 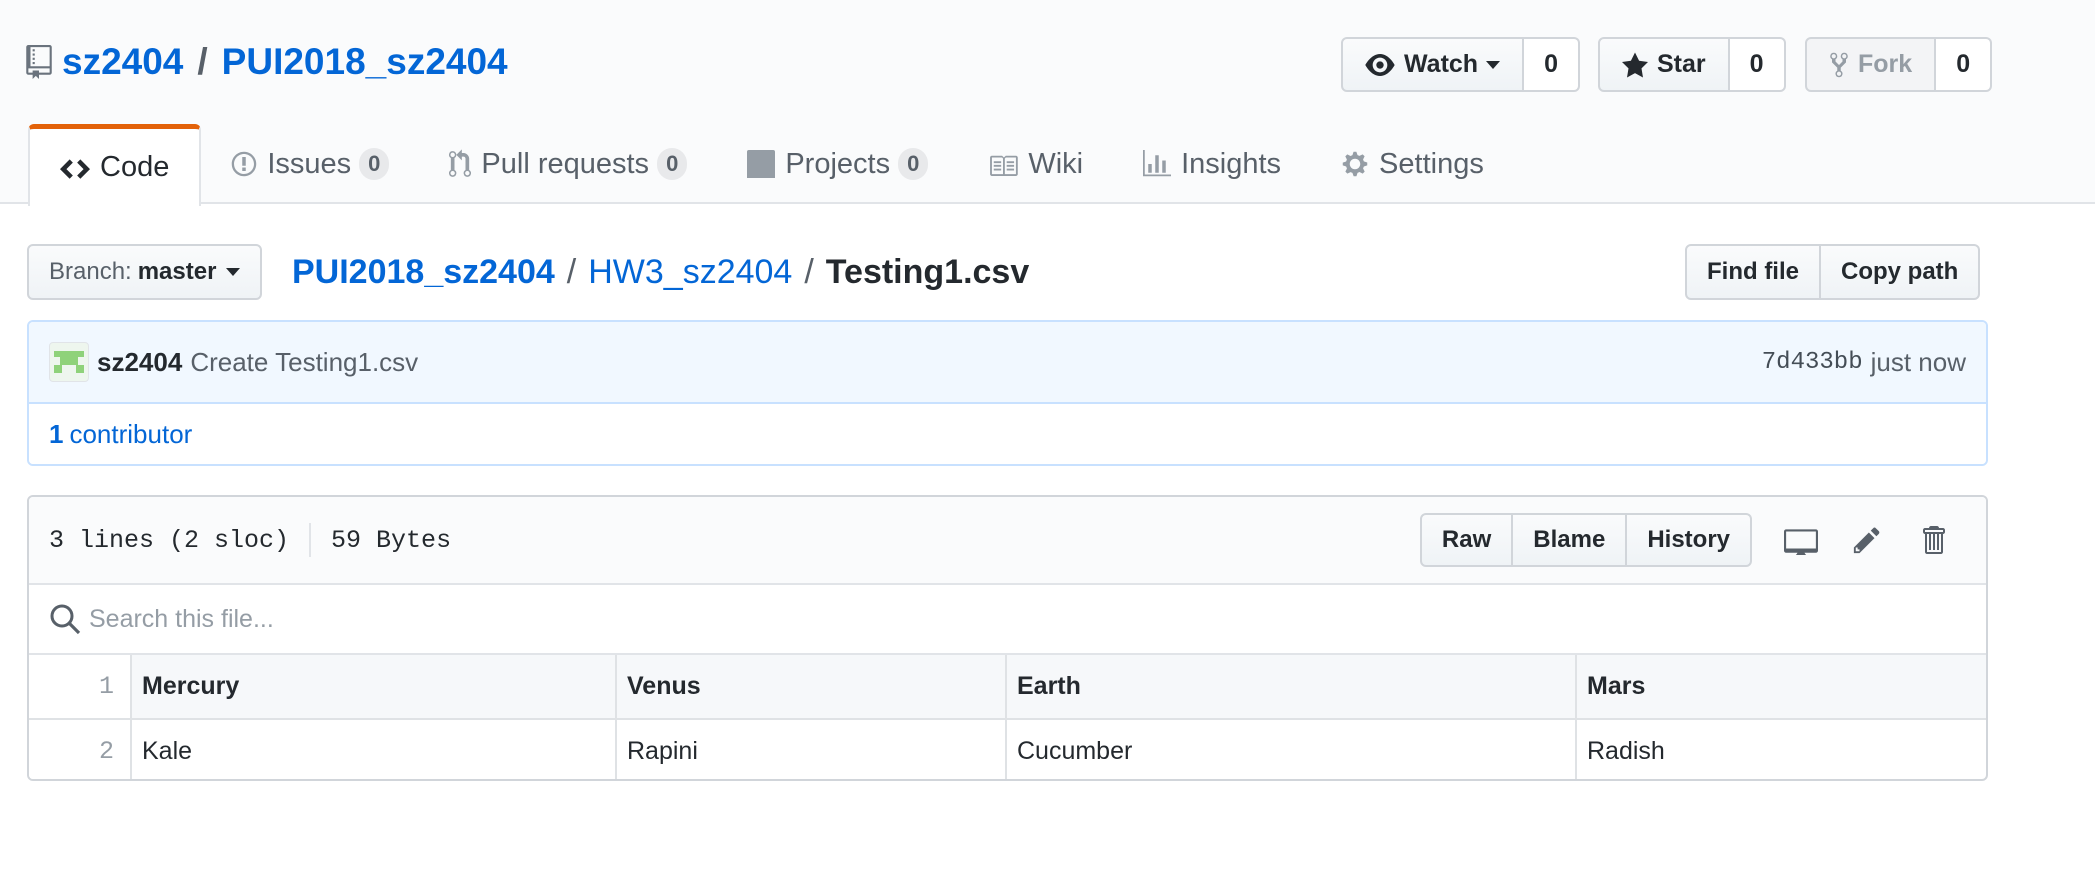 I want to click on table-cell: Kale, so click(x=373, y=748).